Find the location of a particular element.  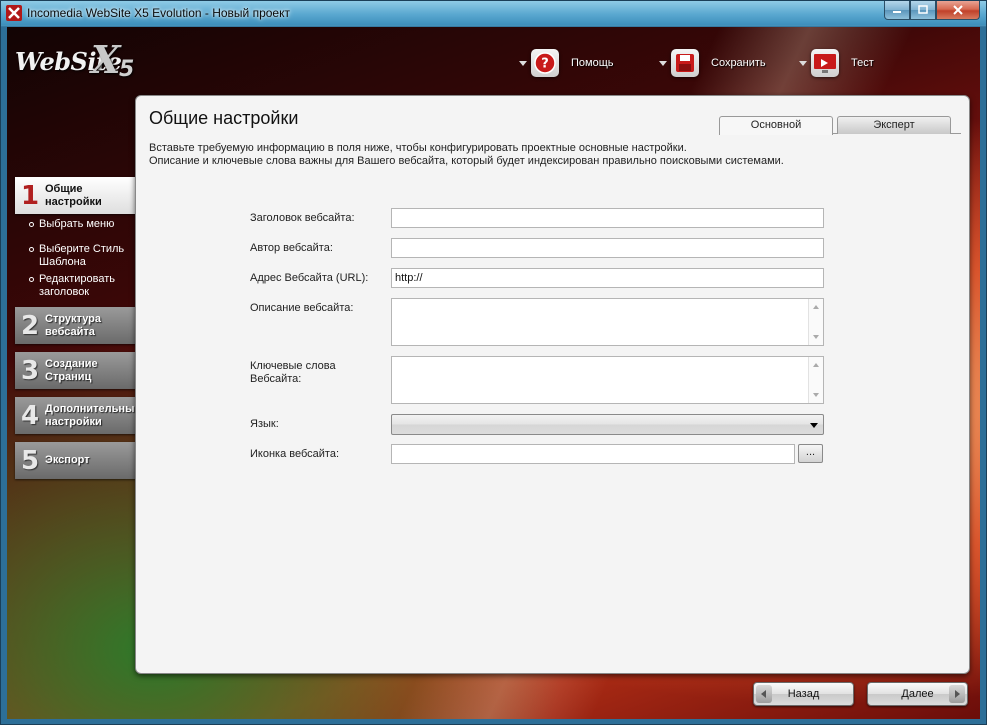

step-number: 5 is located at coordinates (30, 460).